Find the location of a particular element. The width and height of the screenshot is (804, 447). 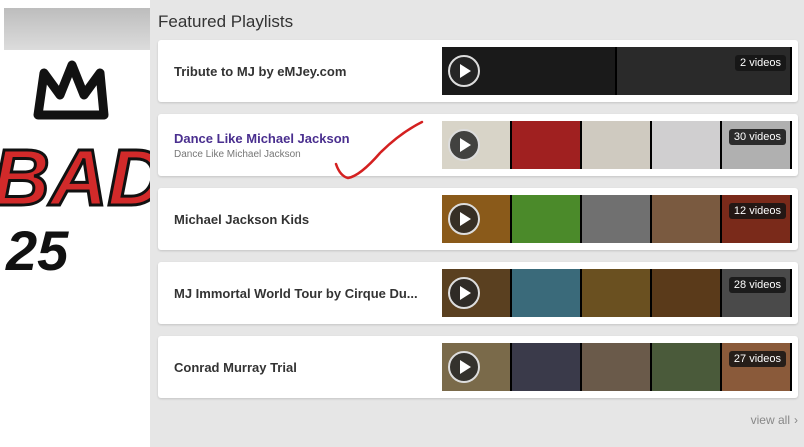

playlist-subtitle: Dance Like Michael Jackson is located at coordinates (237, 154).